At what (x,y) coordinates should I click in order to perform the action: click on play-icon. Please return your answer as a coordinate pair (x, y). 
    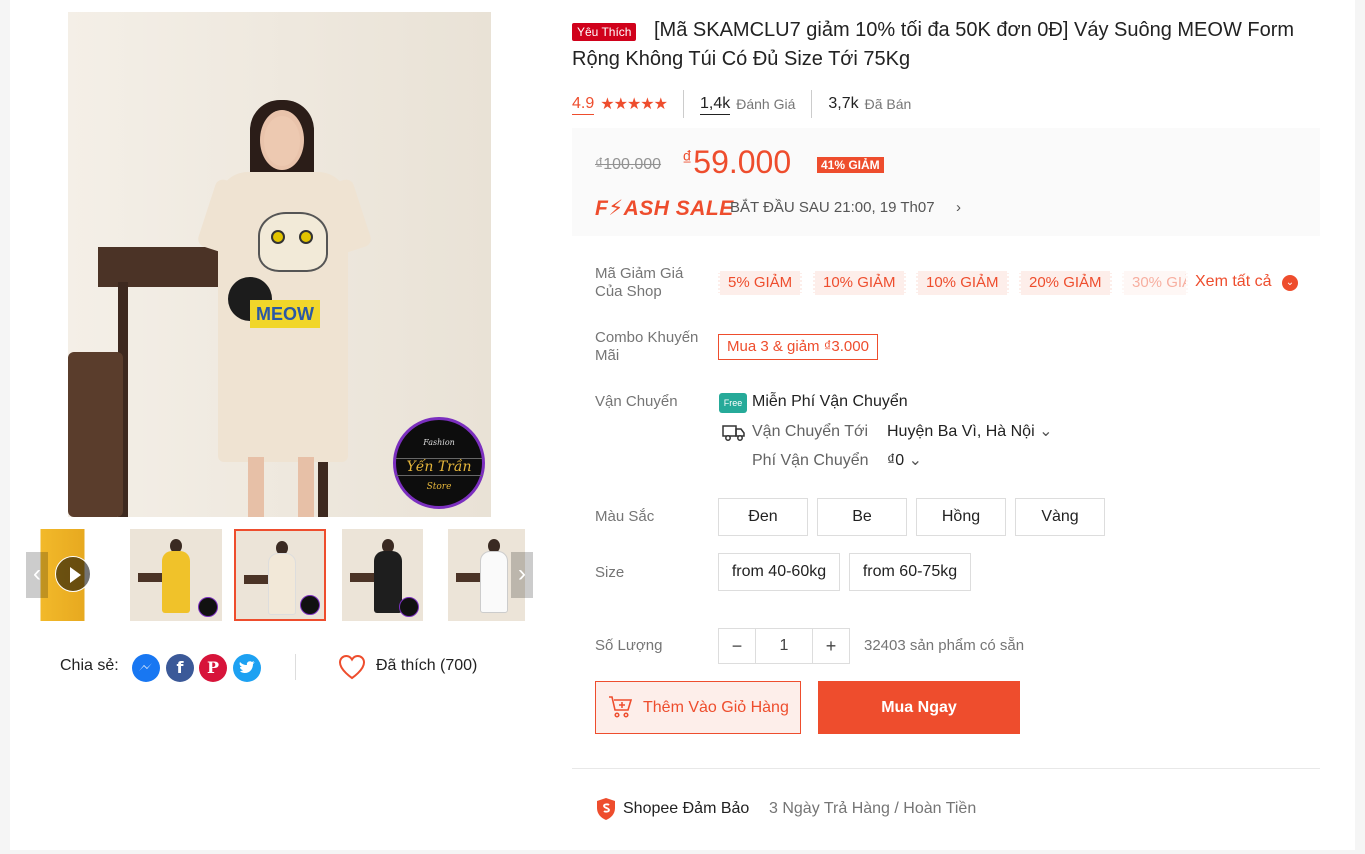
    Looking at the image, I should click on (73, 574).